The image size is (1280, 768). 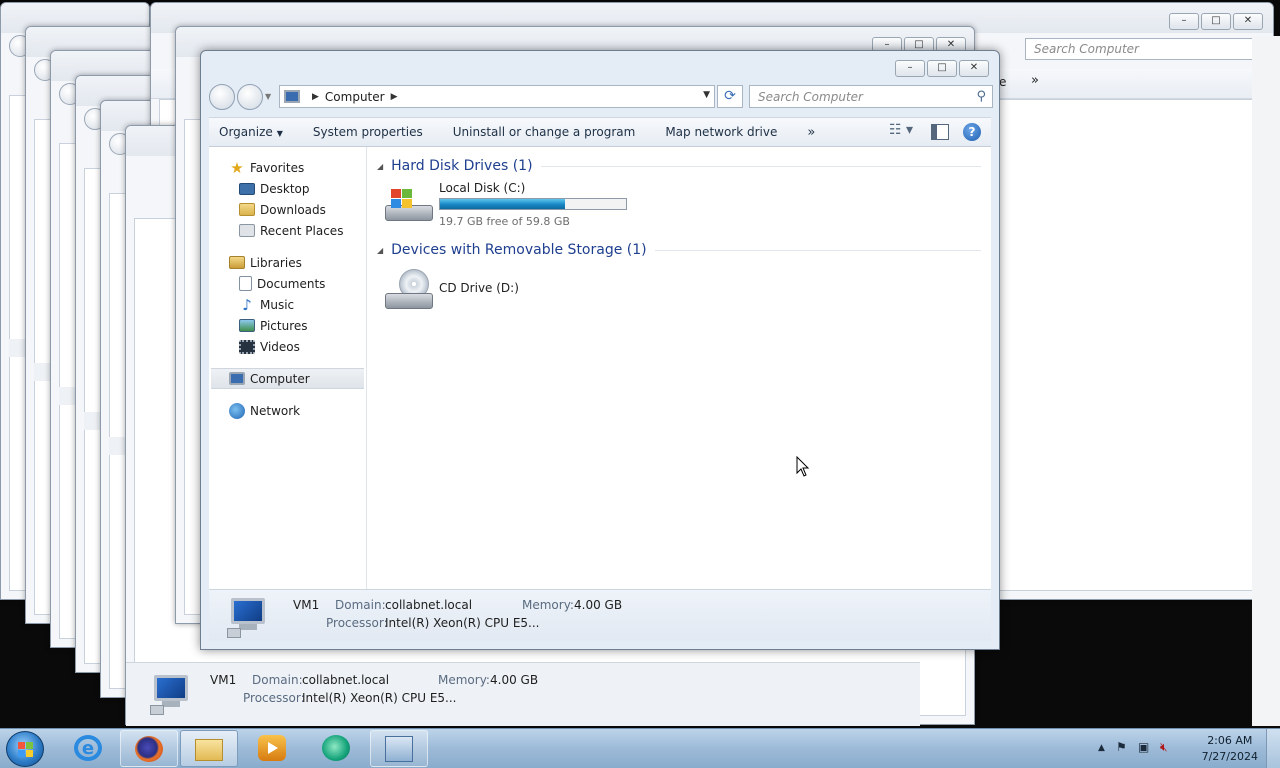 I want to click on sidebar-item-documents: Documents, so click(x=287, y=283).